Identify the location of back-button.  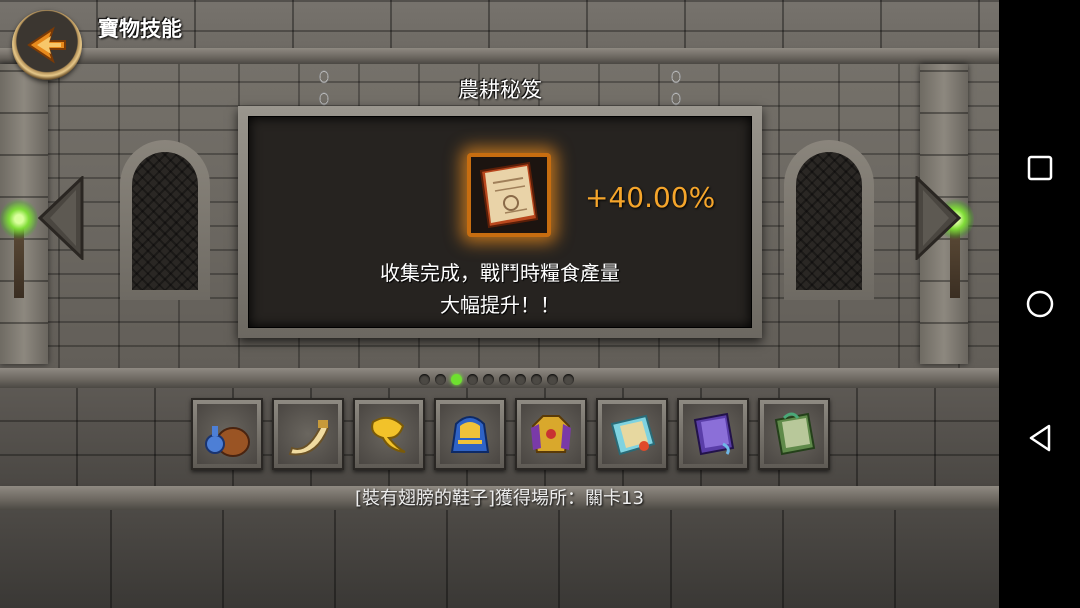
(47, 45).